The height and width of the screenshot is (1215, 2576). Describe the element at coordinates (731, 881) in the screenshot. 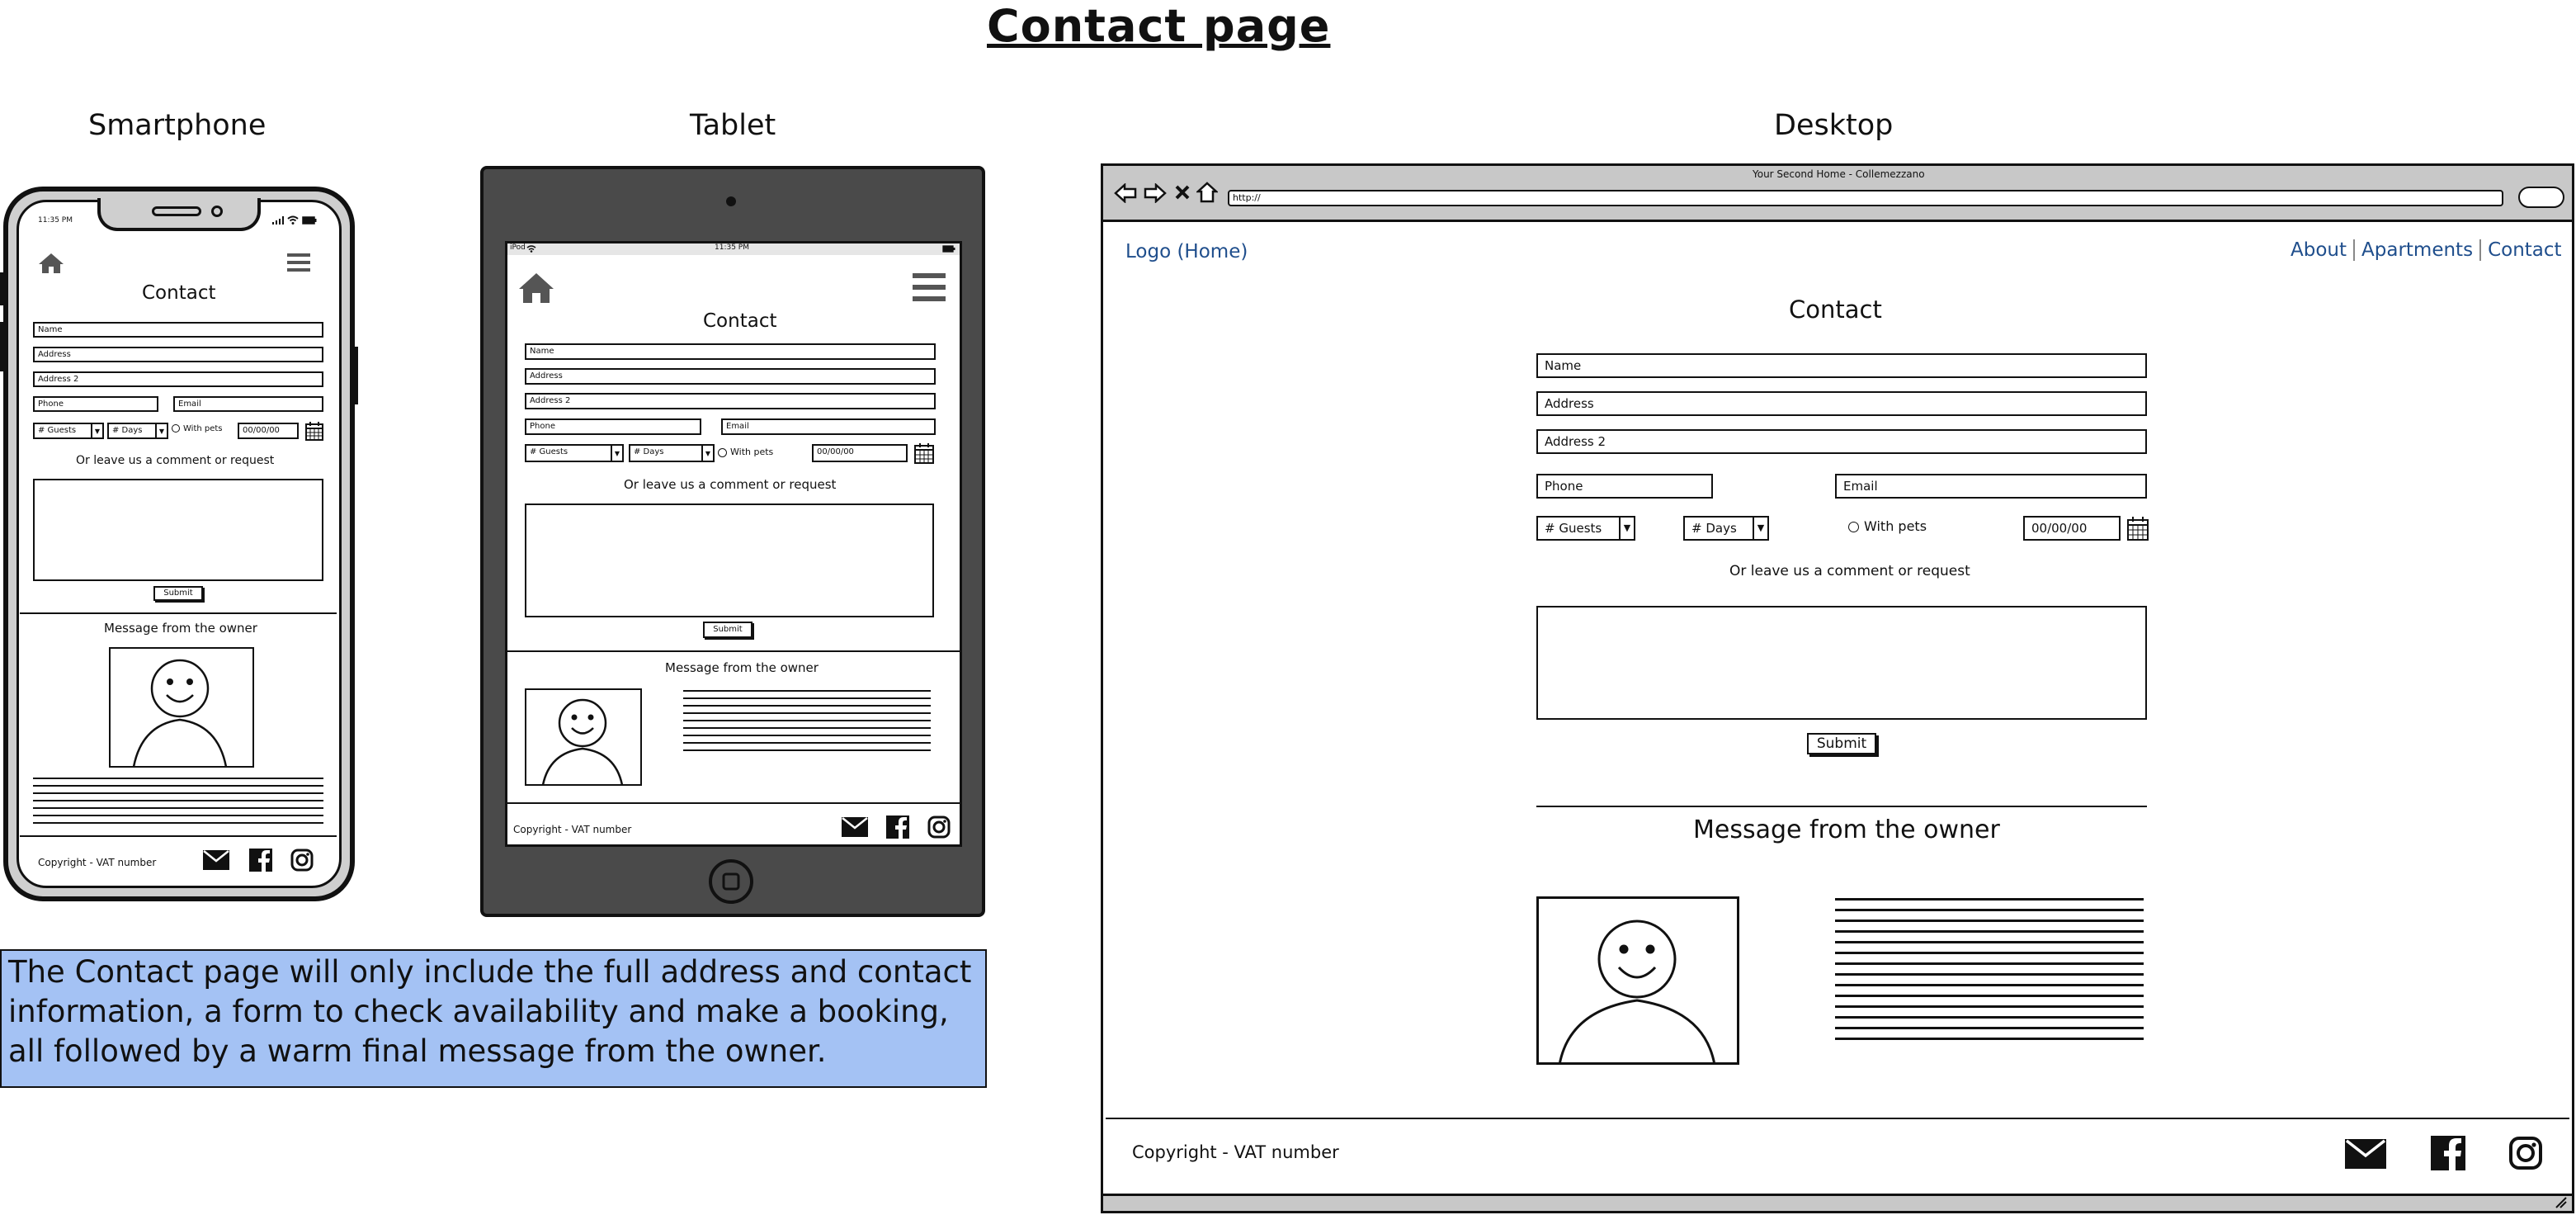

I see `home-button-icon` at that location.